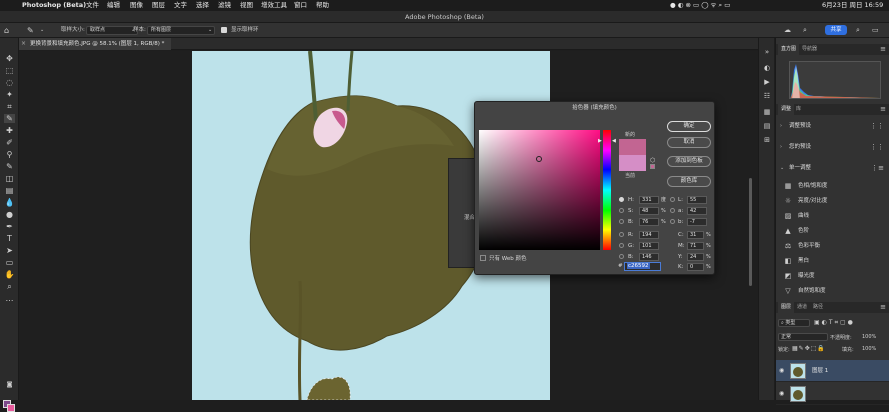 The width and height of the screenshot is (889, 412). What do you see at coordinates (600, 141) in the screenshot?
I see `hue-slider-left-arrow: ▶` at bounding box center [600, 141].